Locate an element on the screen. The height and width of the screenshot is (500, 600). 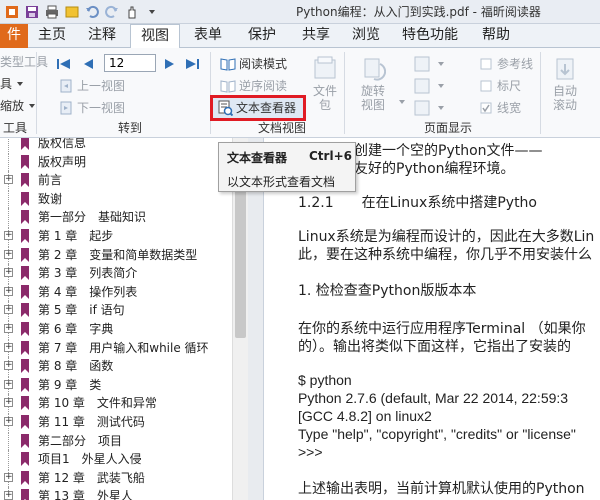
bookmark-item: + 第 1 章 起步 is located at coordinates (116, 236).